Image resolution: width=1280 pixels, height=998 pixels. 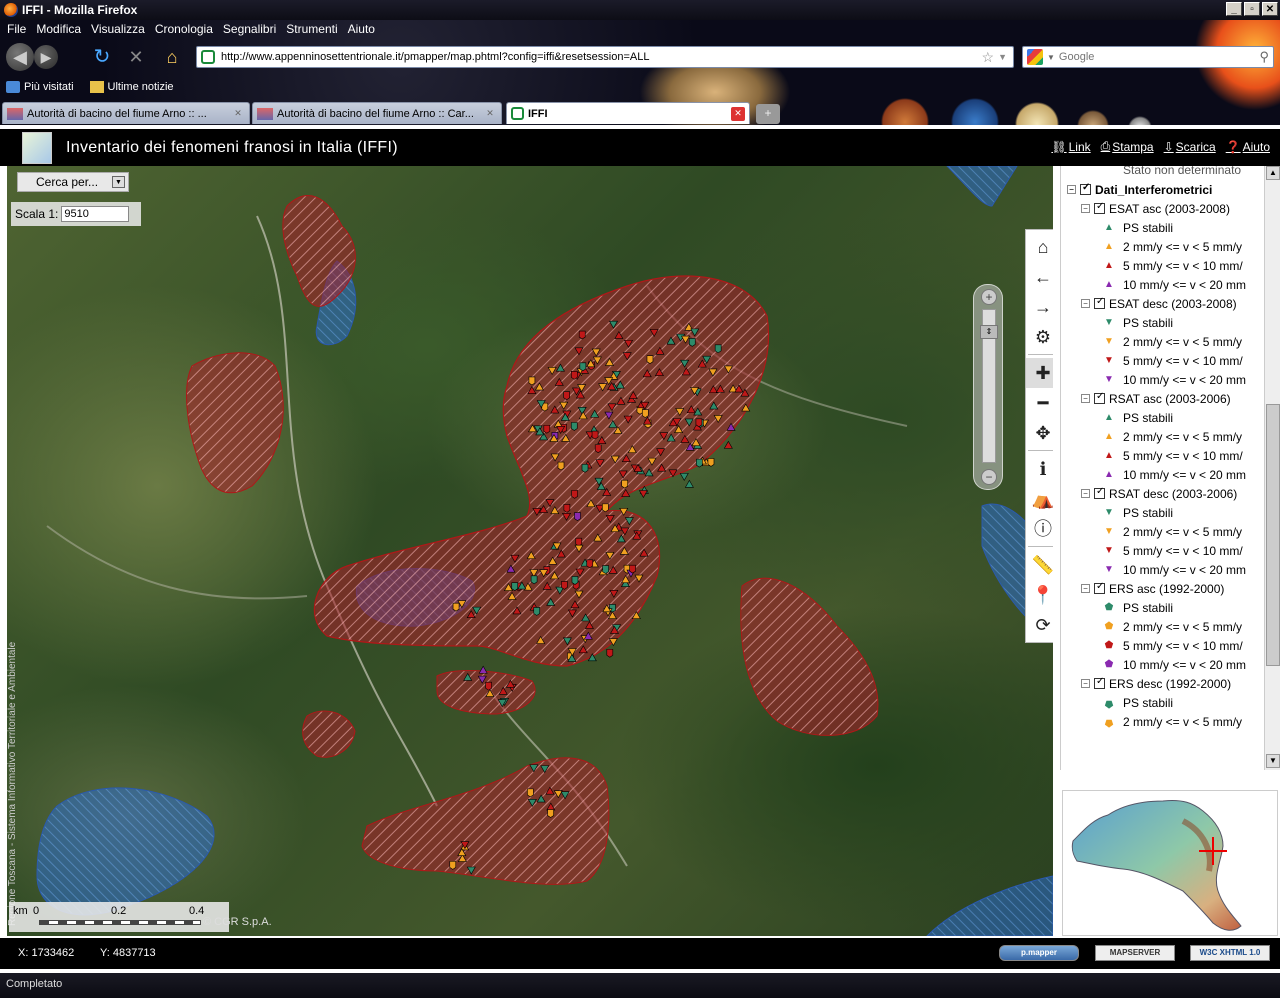 I want to click on select-icon: ⛺, so click(x=1039, y=499).